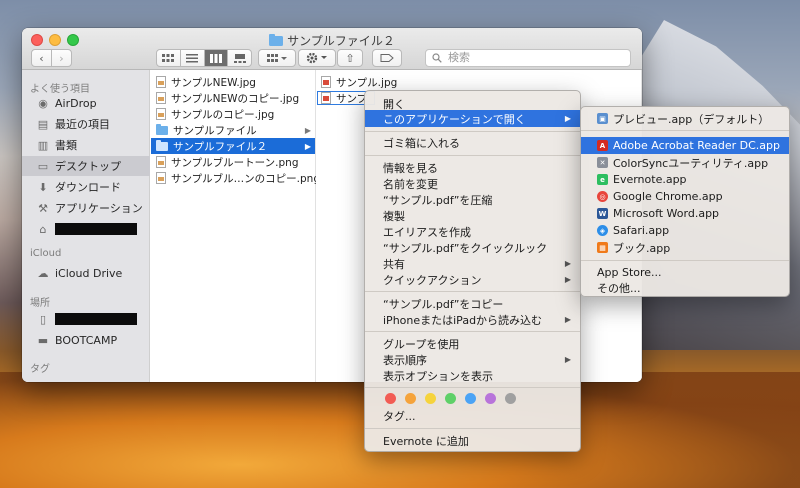  I want to click on acrobat-icon: A, so click(602, 145).